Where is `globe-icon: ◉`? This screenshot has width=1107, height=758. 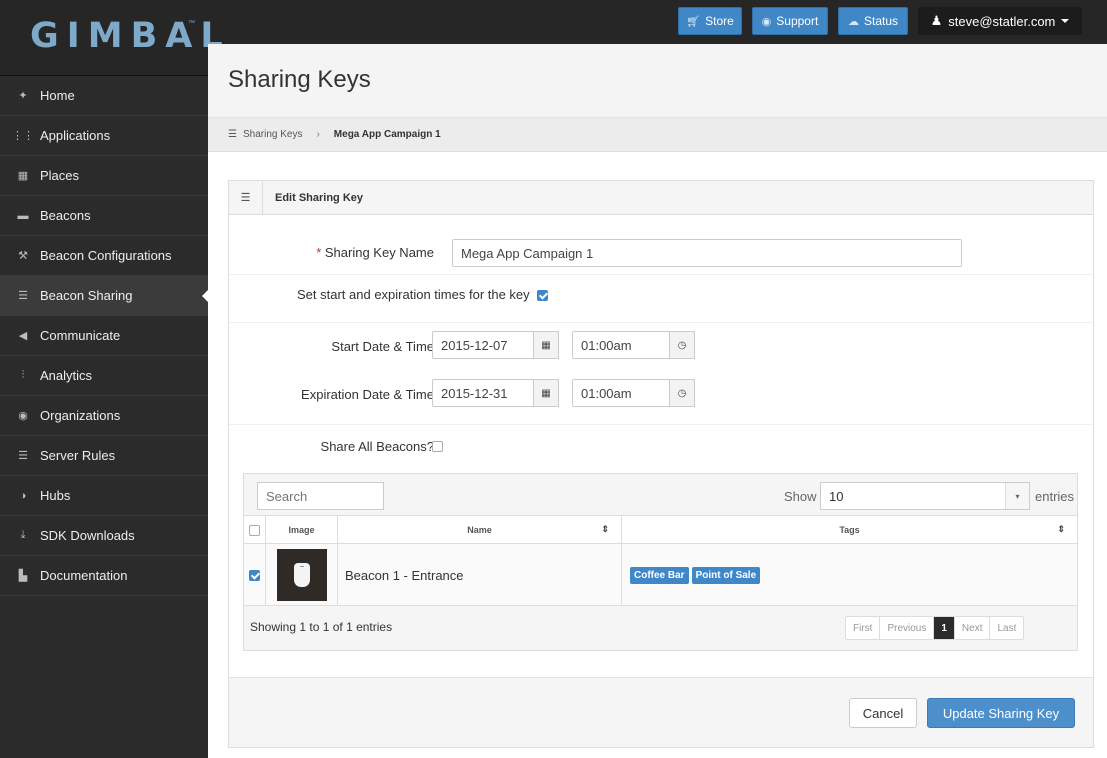 globe-icon: ◉ is located at coordinates (23, 416).